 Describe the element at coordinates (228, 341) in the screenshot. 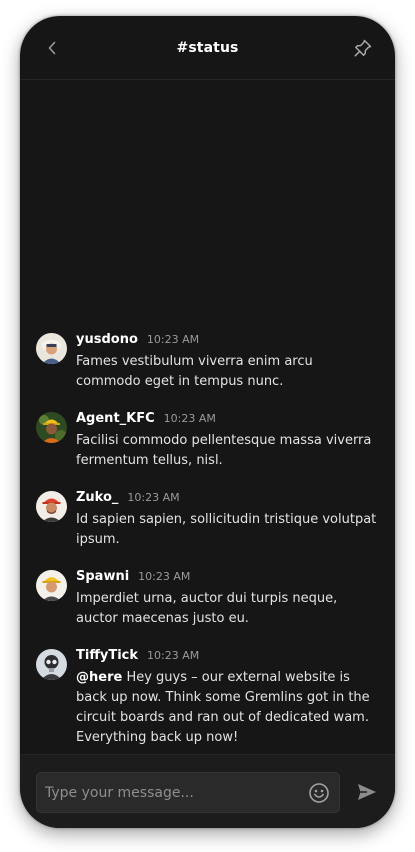

I see `message-meta: yusdono 10:23 AM` at that location.